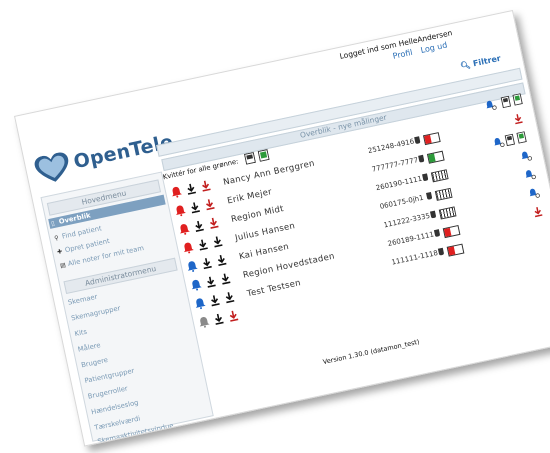 The width and height of the screenshot is (550, 453). Describe the element at coordinates (89, 347) in the screenshot. I see `sidebar-item-malere: Målere` at that location.